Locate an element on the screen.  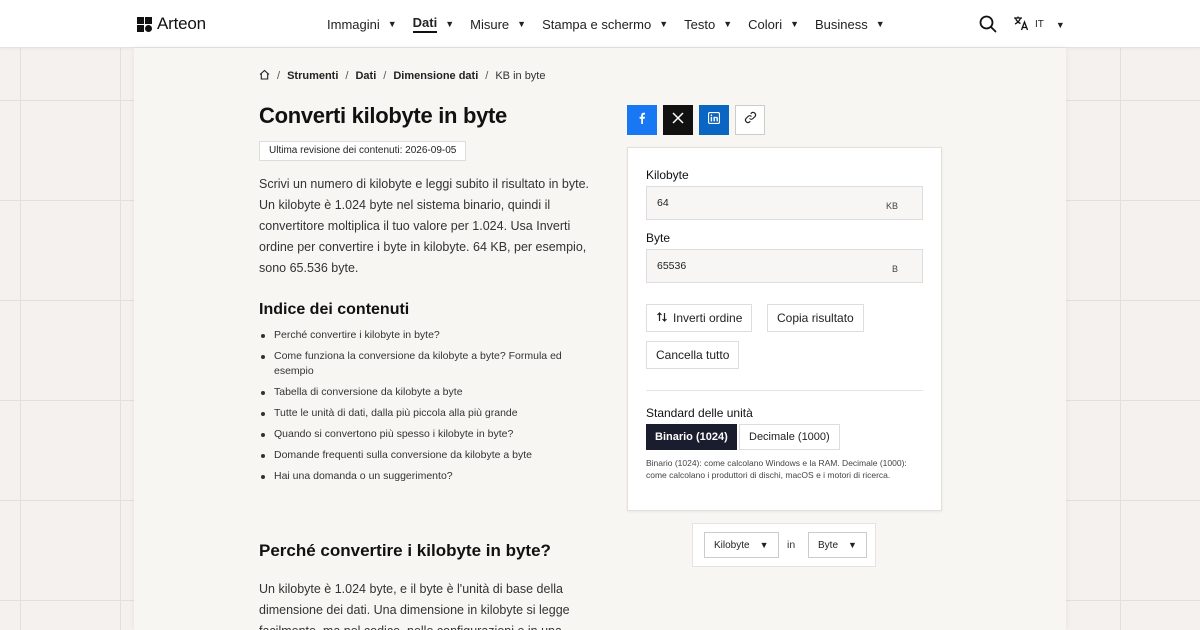
nav-item-business: Business ▼ is located at coordinates (850, 24).